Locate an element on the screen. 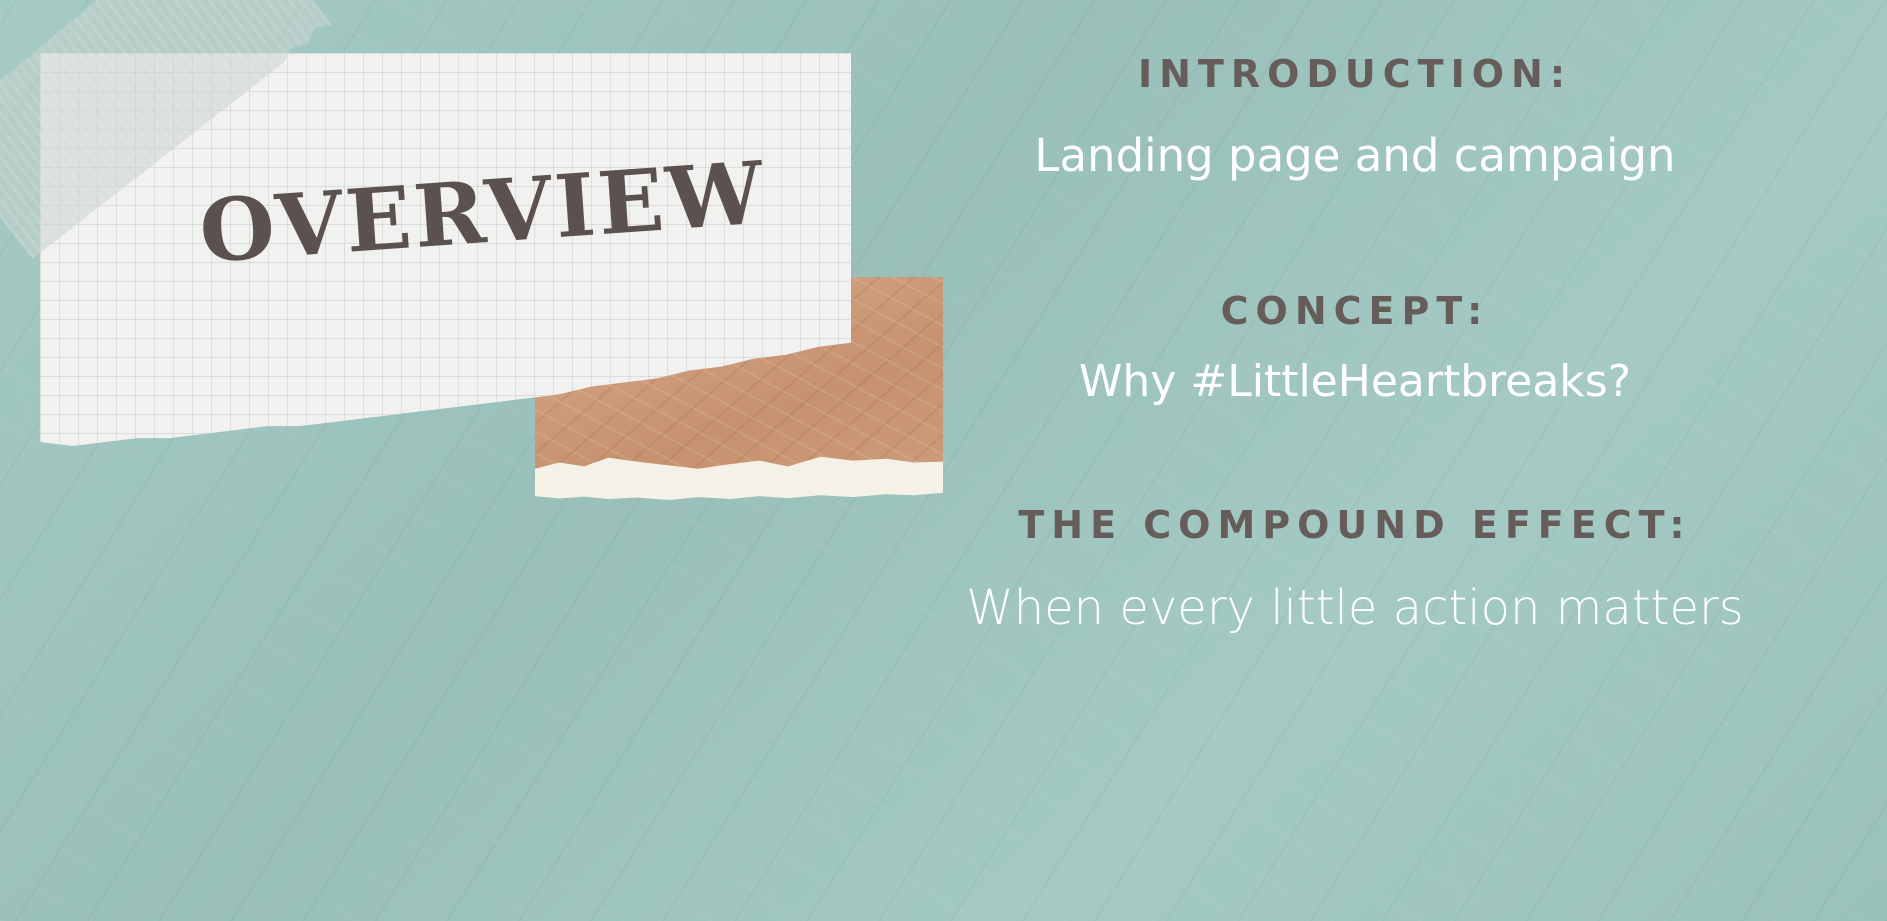 This screenshot has height=921, width=1887. section-heading: INTRODUCTION: is located at coordinates (1355, 74).